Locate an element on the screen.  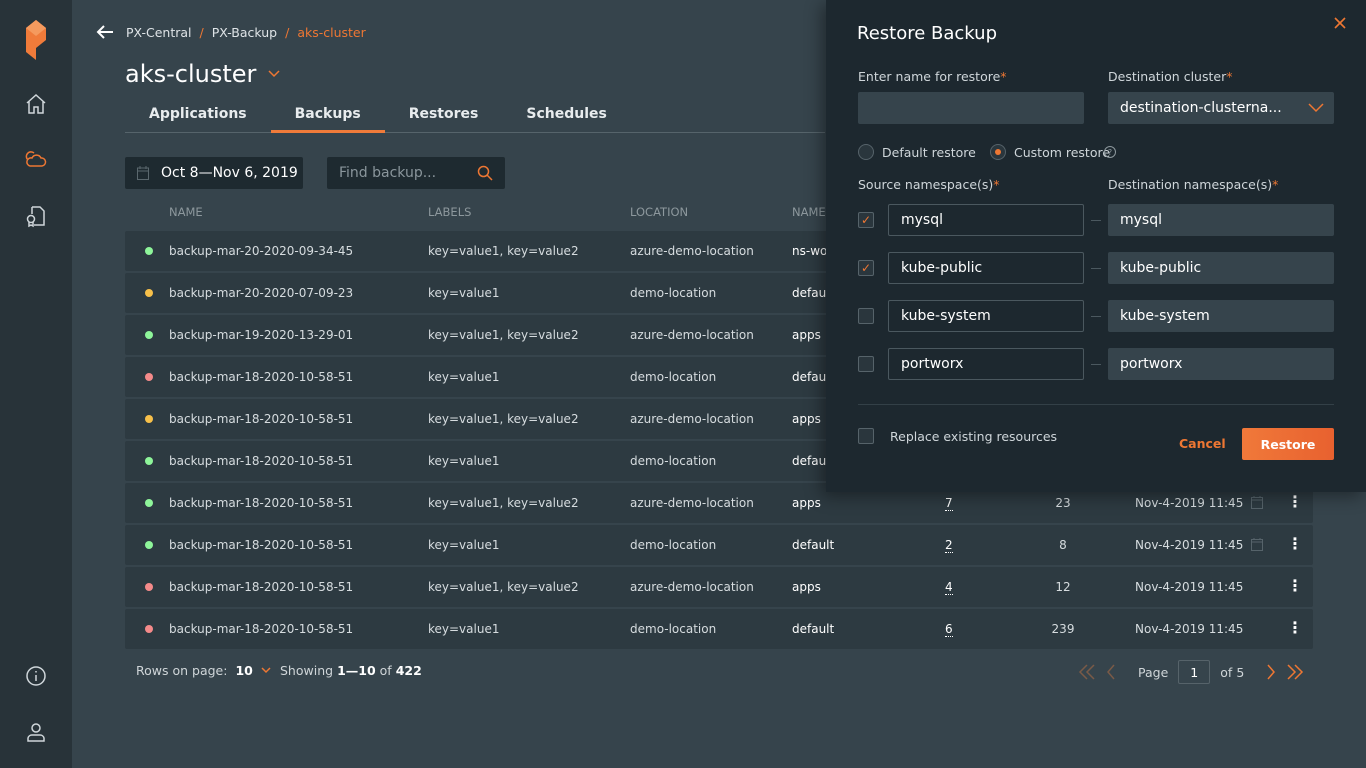
back-arrow-icon is located at coordinates (105, 32).